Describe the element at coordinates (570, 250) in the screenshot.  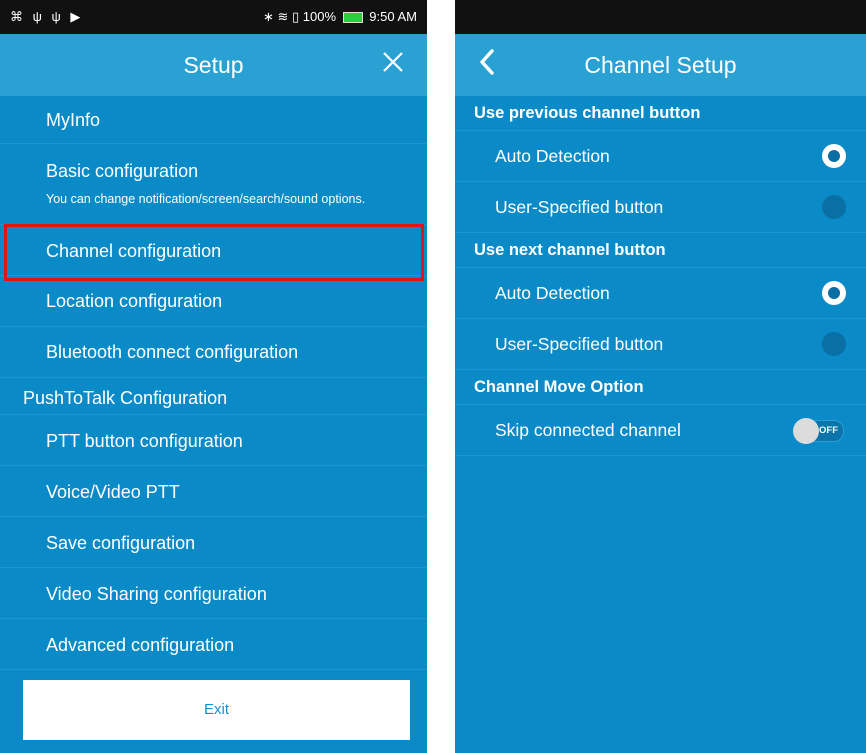
I see `section-header-label: Use next channel button` at that location.